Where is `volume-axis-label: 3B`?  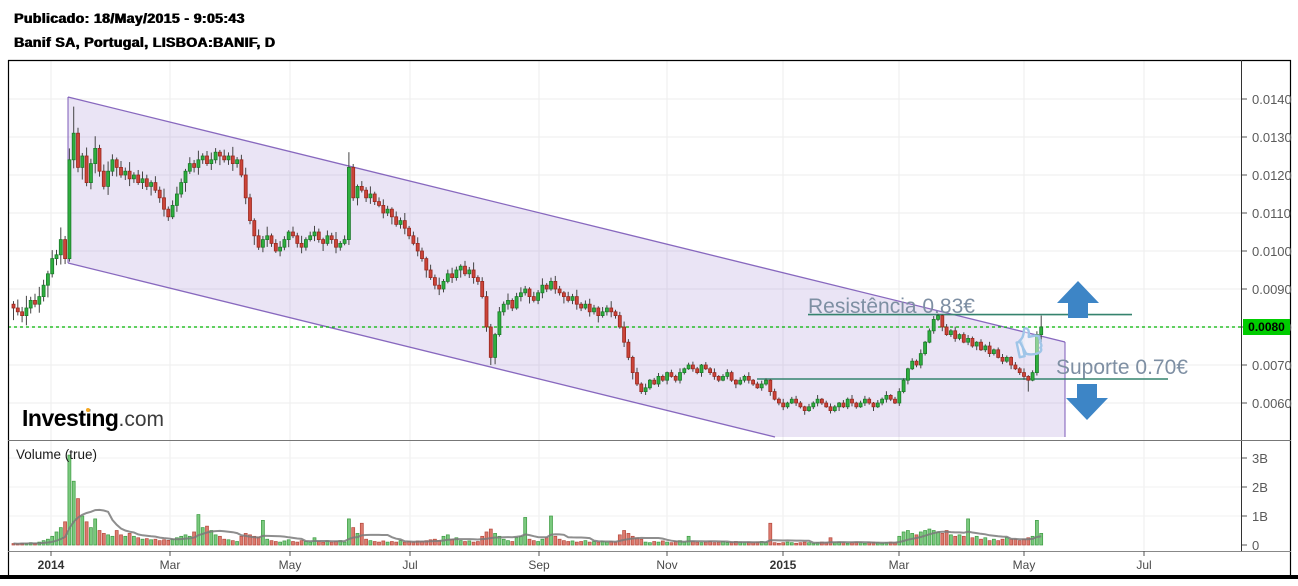
volume-axis-label: 3B is located at coordinates (1260, 458).